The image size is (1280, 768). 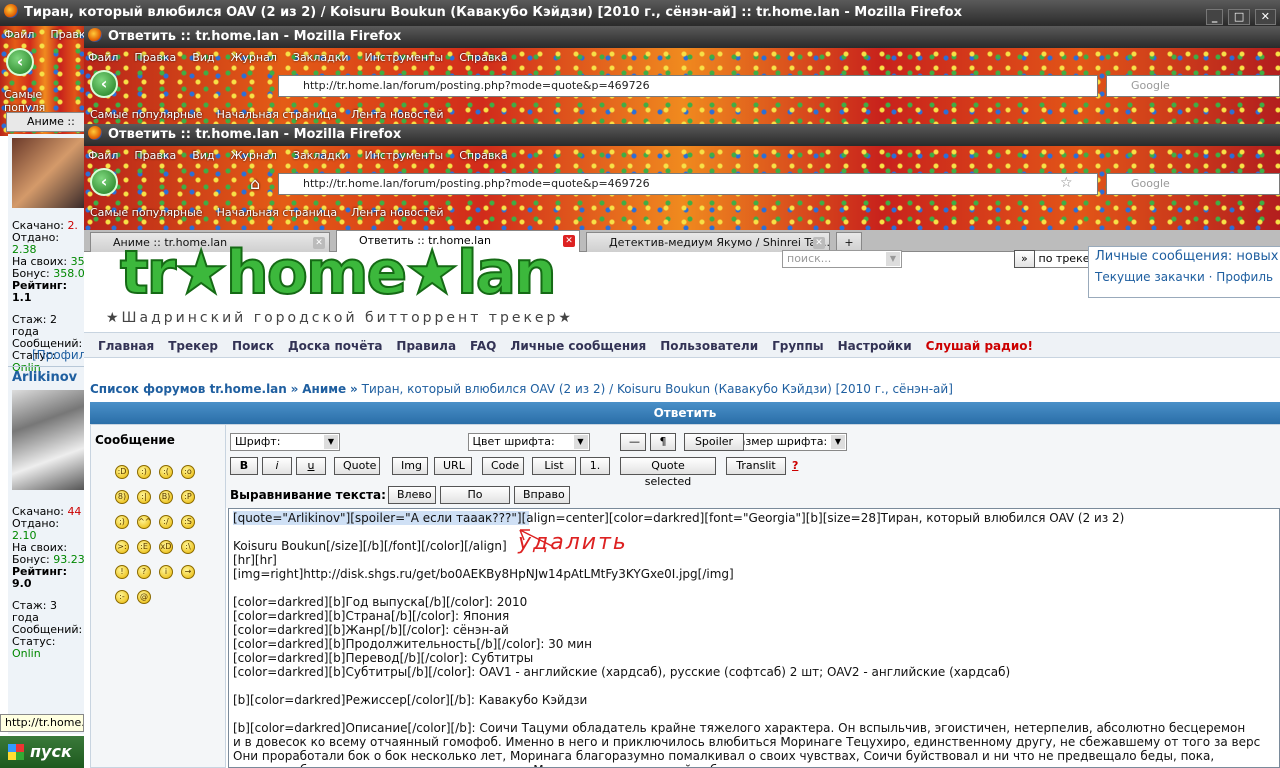 What do you see at coordinates (578, 346) in the screenshot?
I see `nav-pm: Личные сообщения` at bounding box center [578, 346].